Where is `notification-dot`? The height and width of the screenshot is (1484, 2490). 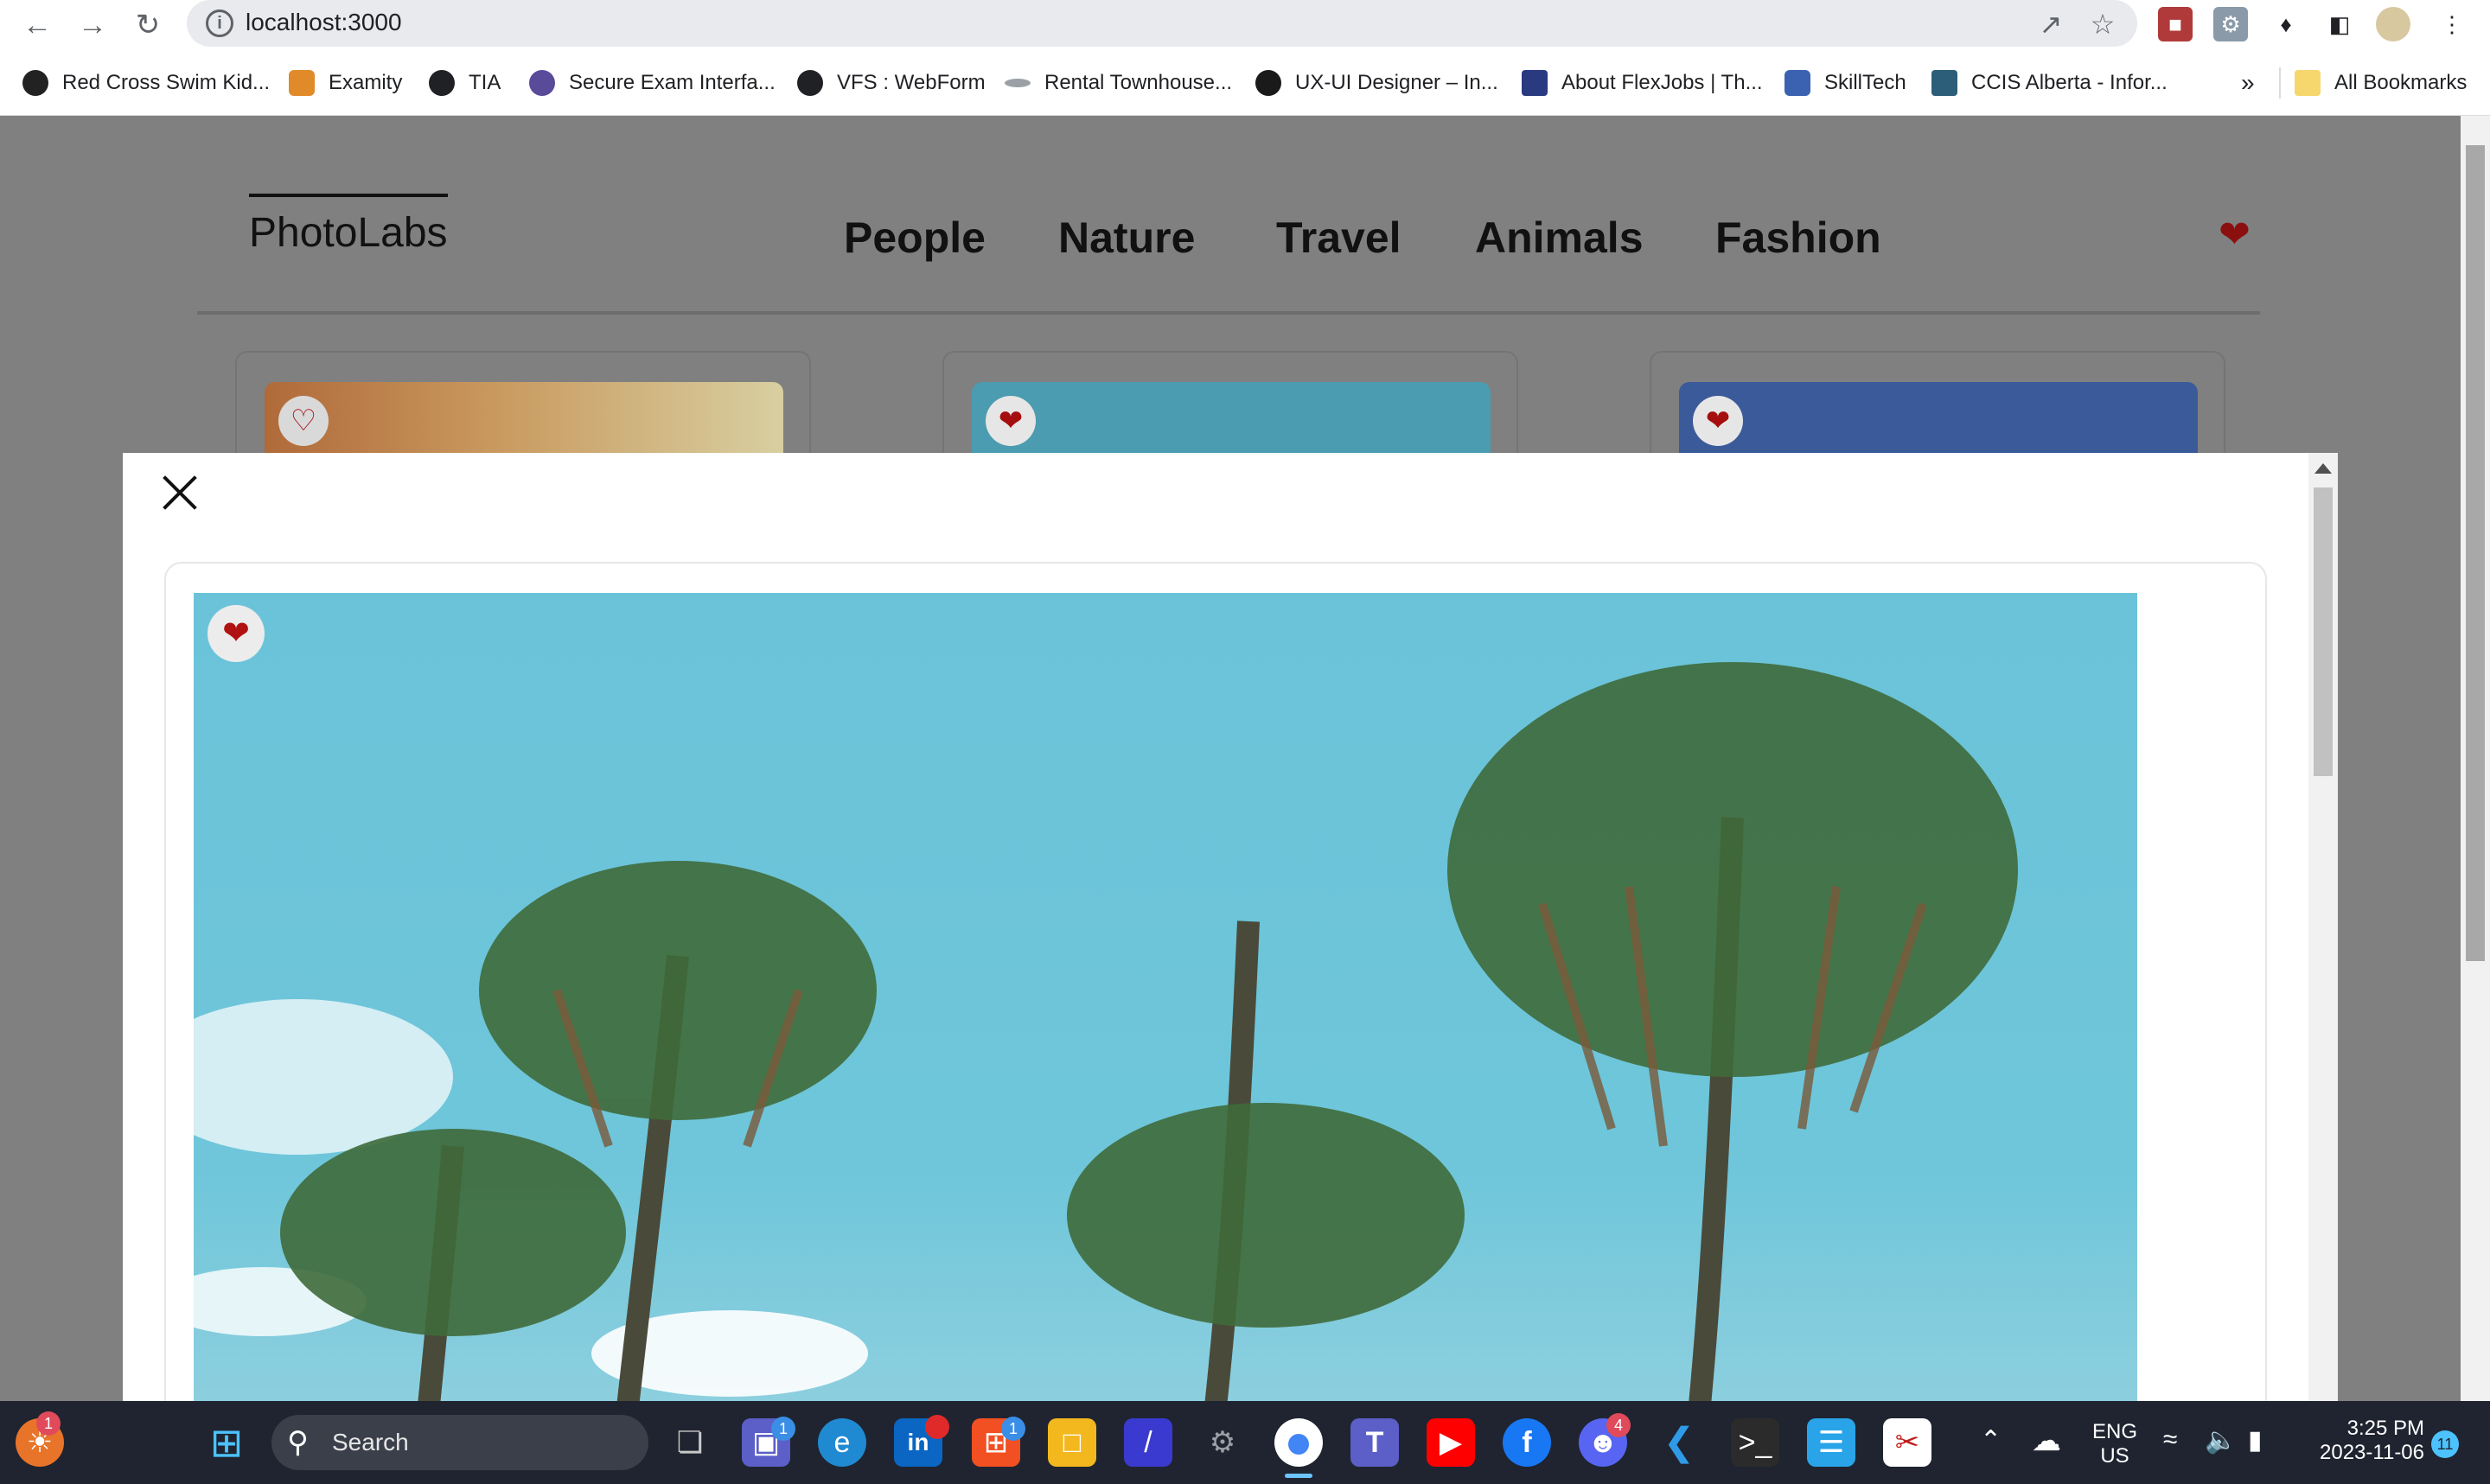 notification-dot is located at coordinates (937, 1427).